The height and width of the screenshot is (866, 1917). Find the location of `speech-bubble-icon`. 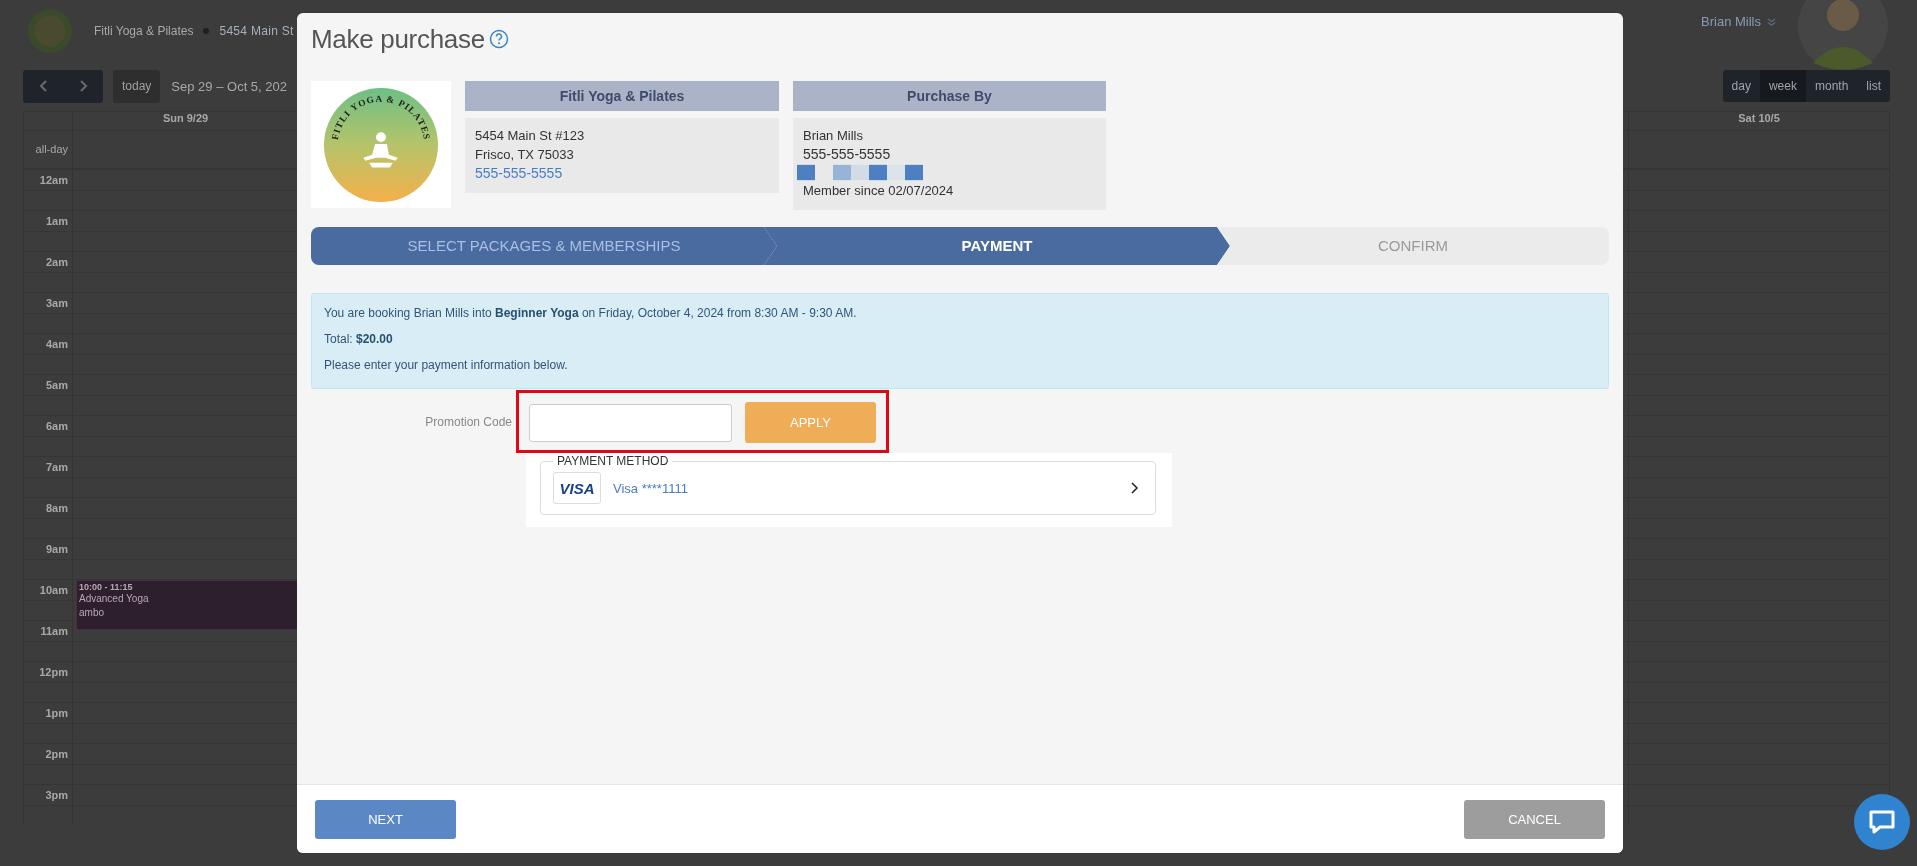

speech-bubble-icon is located at coordinates (1882, 822).